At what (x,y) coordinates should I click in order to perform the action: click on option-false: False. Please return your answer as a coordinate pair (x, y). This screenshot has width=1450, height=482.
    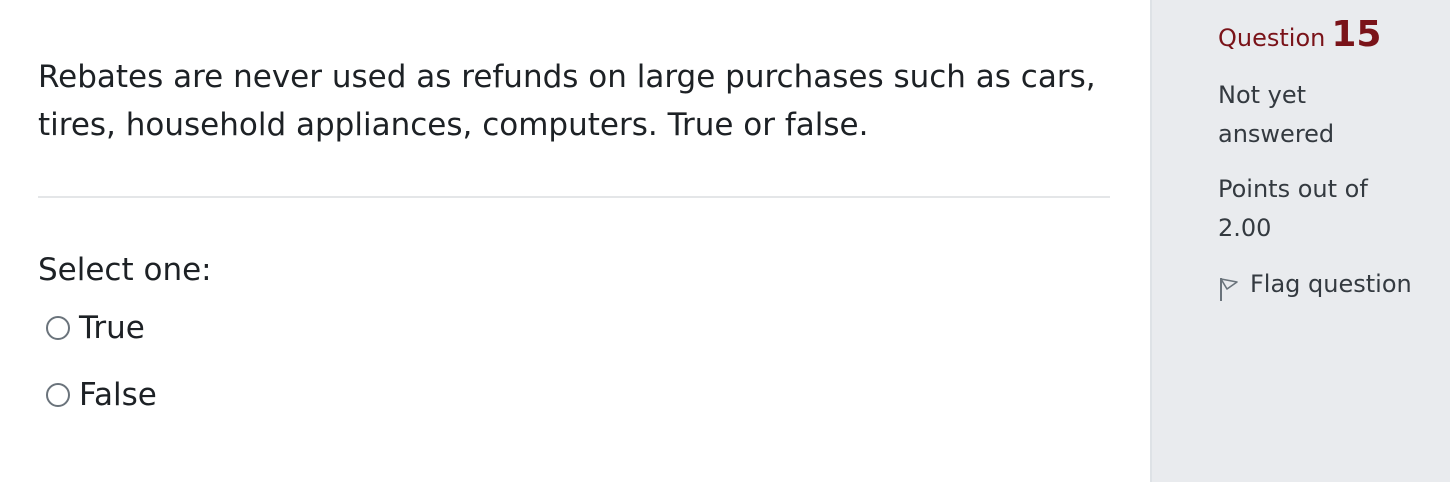
    Looking at the image, I should click on (101, 395).